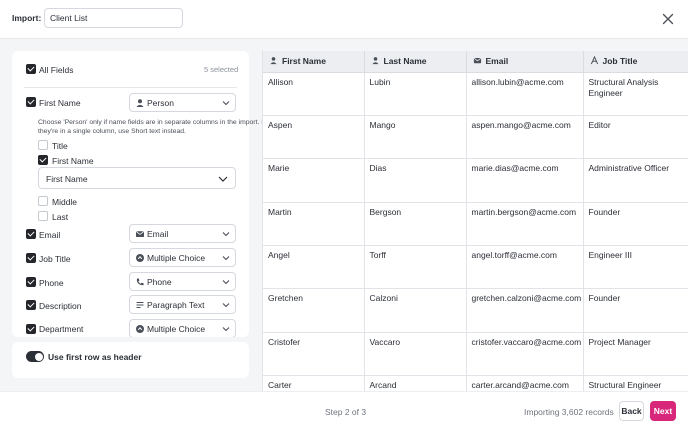 This screenshot has width=688, height=430. Describe the element at coordinates (525, 137) in the screenshot. I see `table-cell: aspen.mango@acme.com` at that location.